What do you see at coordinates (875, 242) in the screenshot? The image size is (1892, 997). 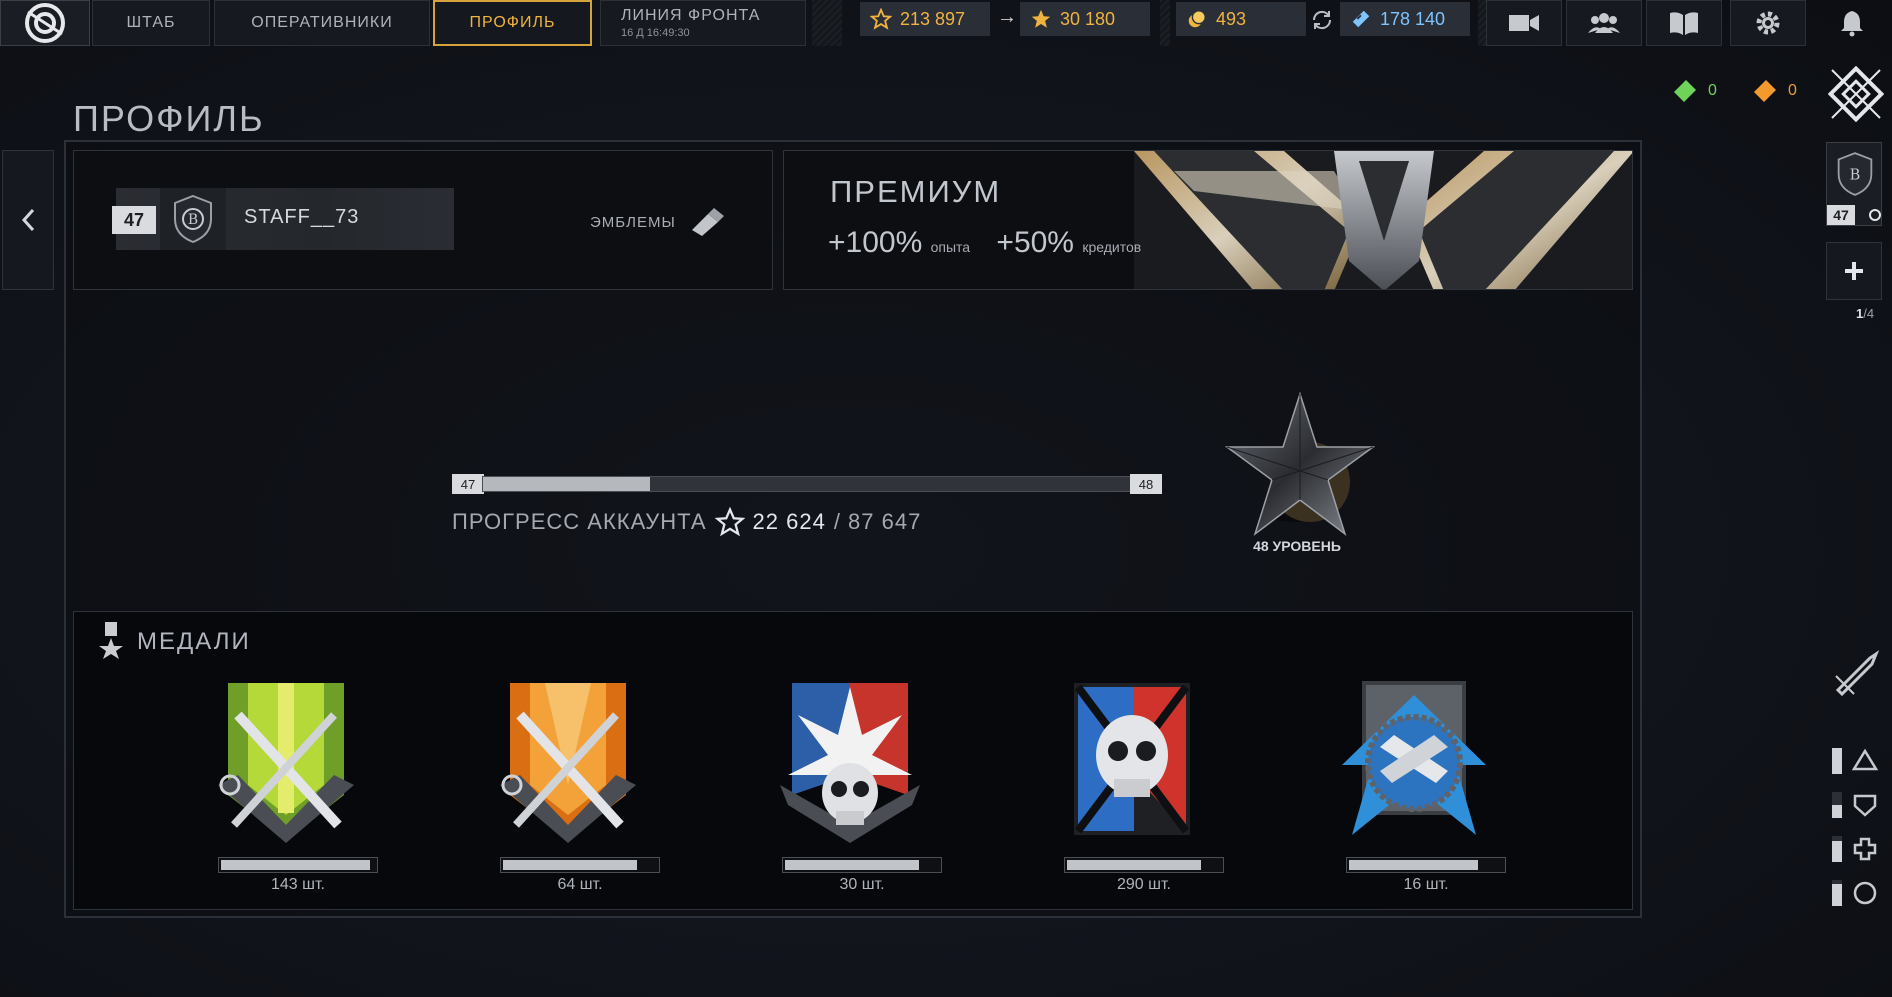 I see `xp-bonus: +100%` at bounding box center [875, 242].